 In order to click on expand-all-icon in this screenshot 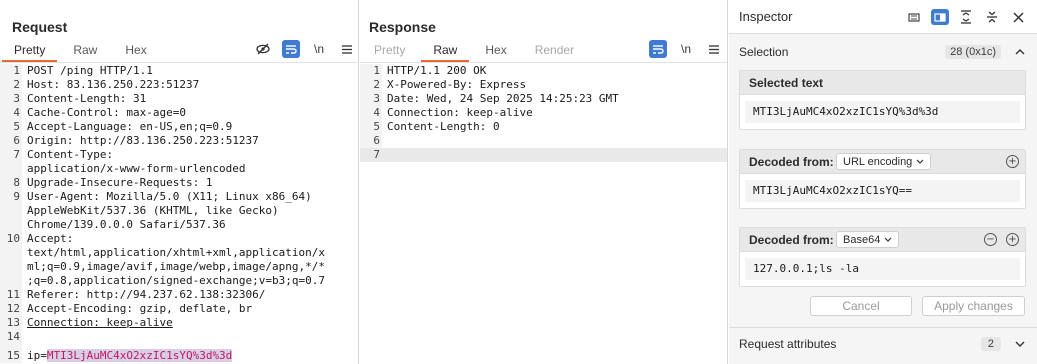, I will do `click(966, 17)`.